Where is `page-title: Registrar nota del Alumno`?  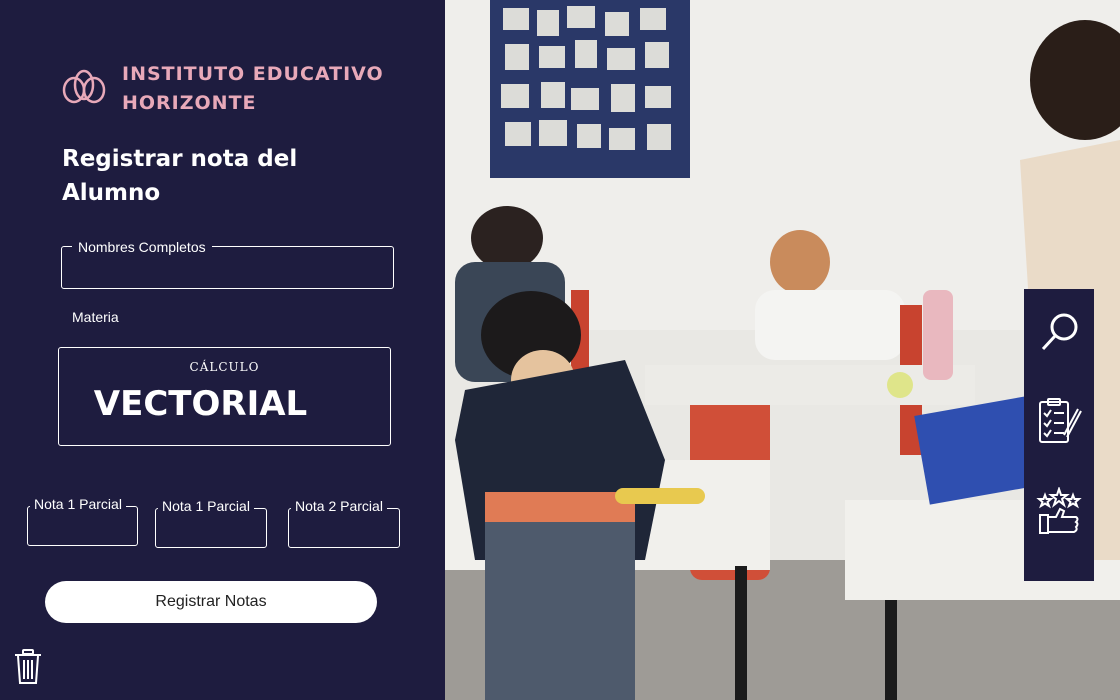
page-title: Registrar nota del Alumno is located at coordinates (180, 176).